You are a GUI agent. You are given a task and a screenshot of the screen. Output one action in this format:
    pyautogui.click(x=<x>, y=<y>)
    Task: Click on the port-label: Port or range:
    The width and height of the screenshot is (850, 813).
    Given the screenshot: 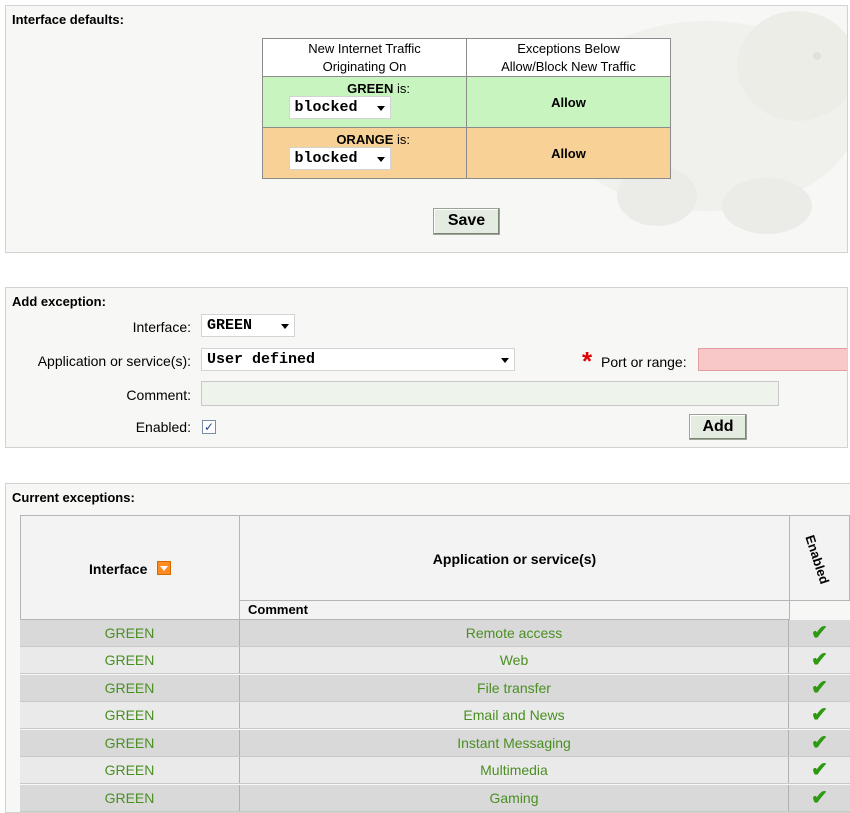 What is the action you would take?
    pyautogui.click(x=644, y=362)
    